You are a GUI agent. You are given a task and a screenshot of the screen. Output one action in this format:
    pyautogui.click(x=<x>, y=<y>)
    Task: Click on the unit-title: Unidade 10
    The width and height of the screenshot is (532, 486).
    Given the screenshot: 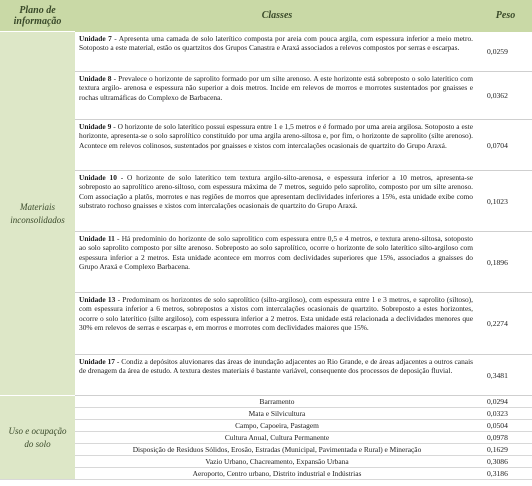 What is the action you would take?
    pyautogui.click(x=98, y=177)
    